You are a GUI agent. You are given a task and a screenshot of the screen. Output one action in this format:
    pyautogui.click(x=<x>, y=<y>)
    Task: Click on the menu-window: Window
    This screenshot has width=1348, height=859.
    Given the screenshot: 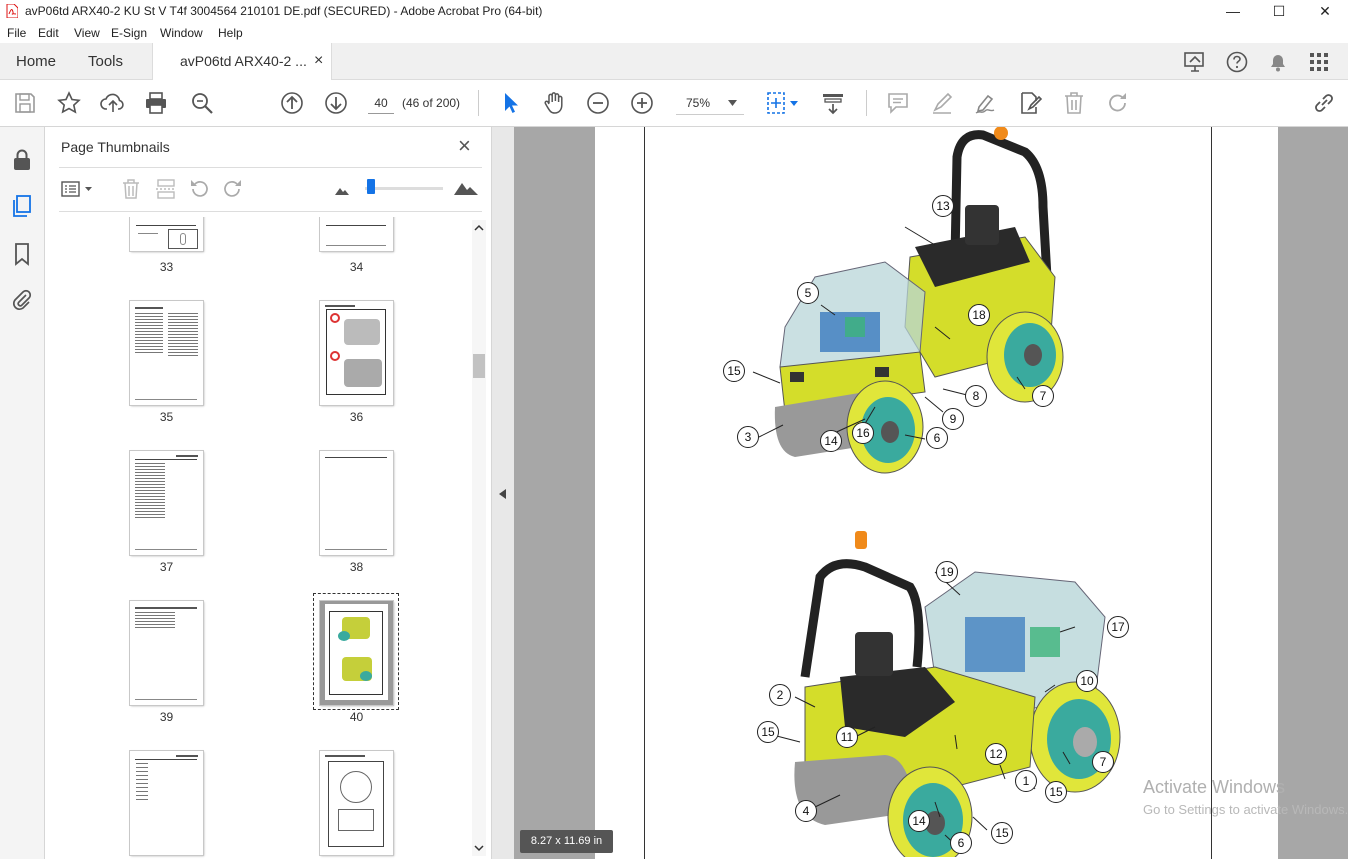 What is the action you would take?
    pyautogui.click(x=181, y=33)
    